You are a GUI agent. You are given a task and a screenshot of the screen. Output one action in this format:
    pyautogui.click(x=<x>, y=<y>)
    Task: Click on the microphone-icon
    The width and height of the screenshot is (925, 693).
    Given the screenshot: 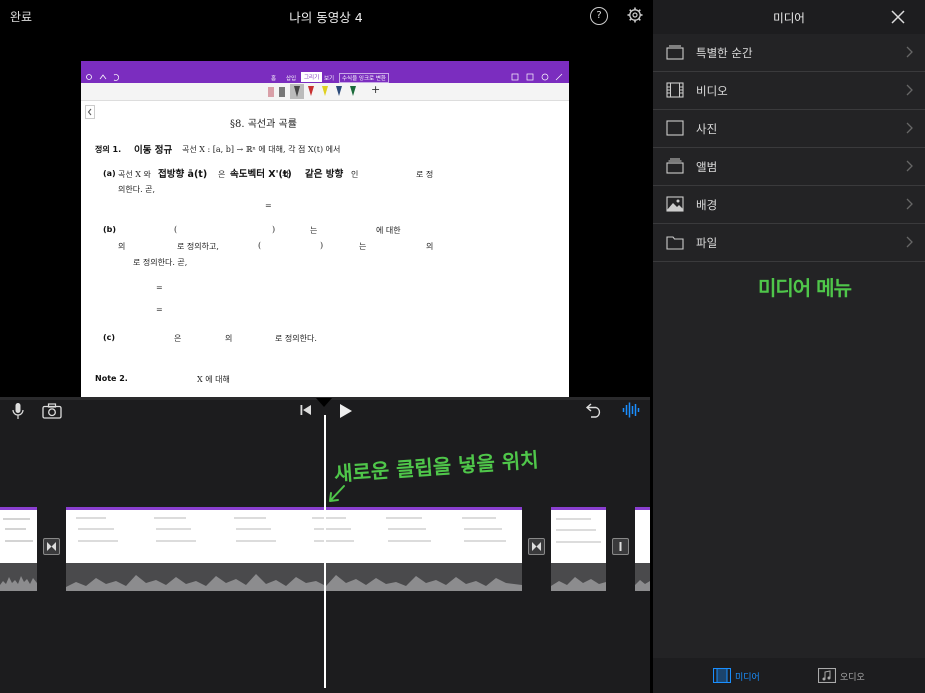 What is the action you would take?
    pyautogui.click(x=18, y=411)
    